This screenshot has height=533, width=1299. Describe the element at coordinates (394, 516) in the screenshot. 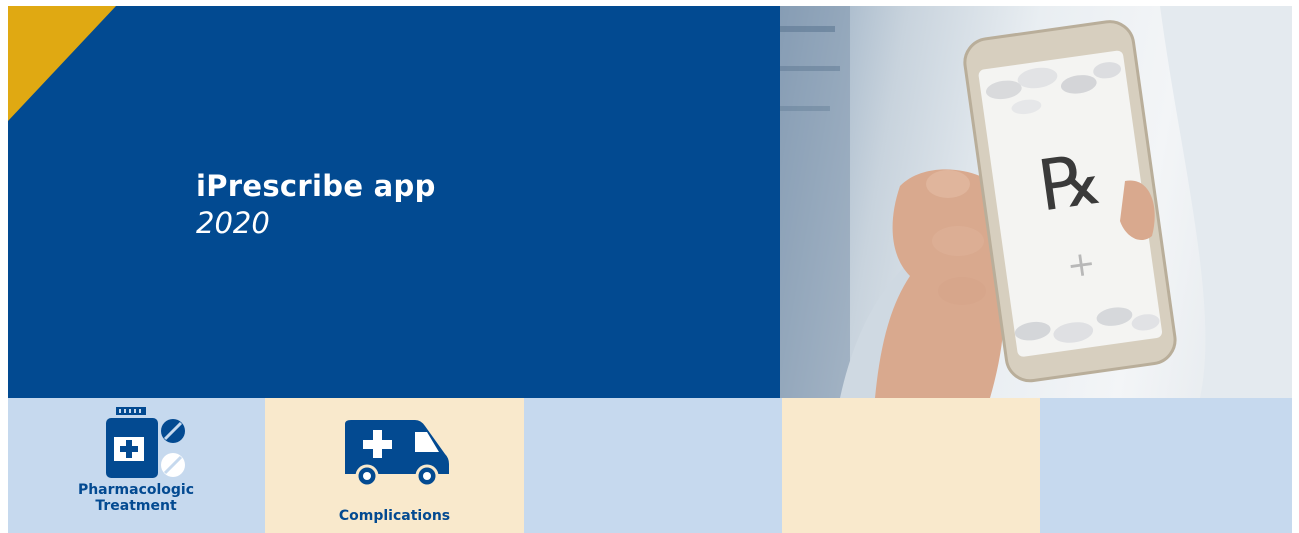

I see `tile-label-complications: Complications` at that location.